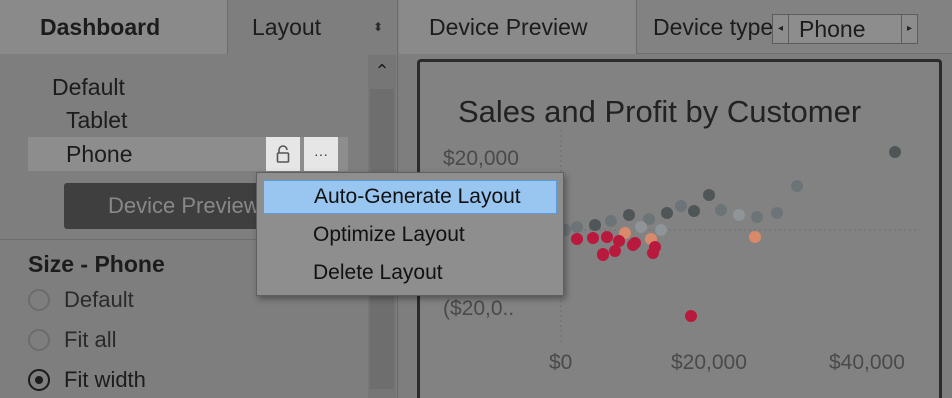  Describe the element at coordinates (188, 154) in the screenshot. I see `layout-item-phone-row: Phone ···` at that location.